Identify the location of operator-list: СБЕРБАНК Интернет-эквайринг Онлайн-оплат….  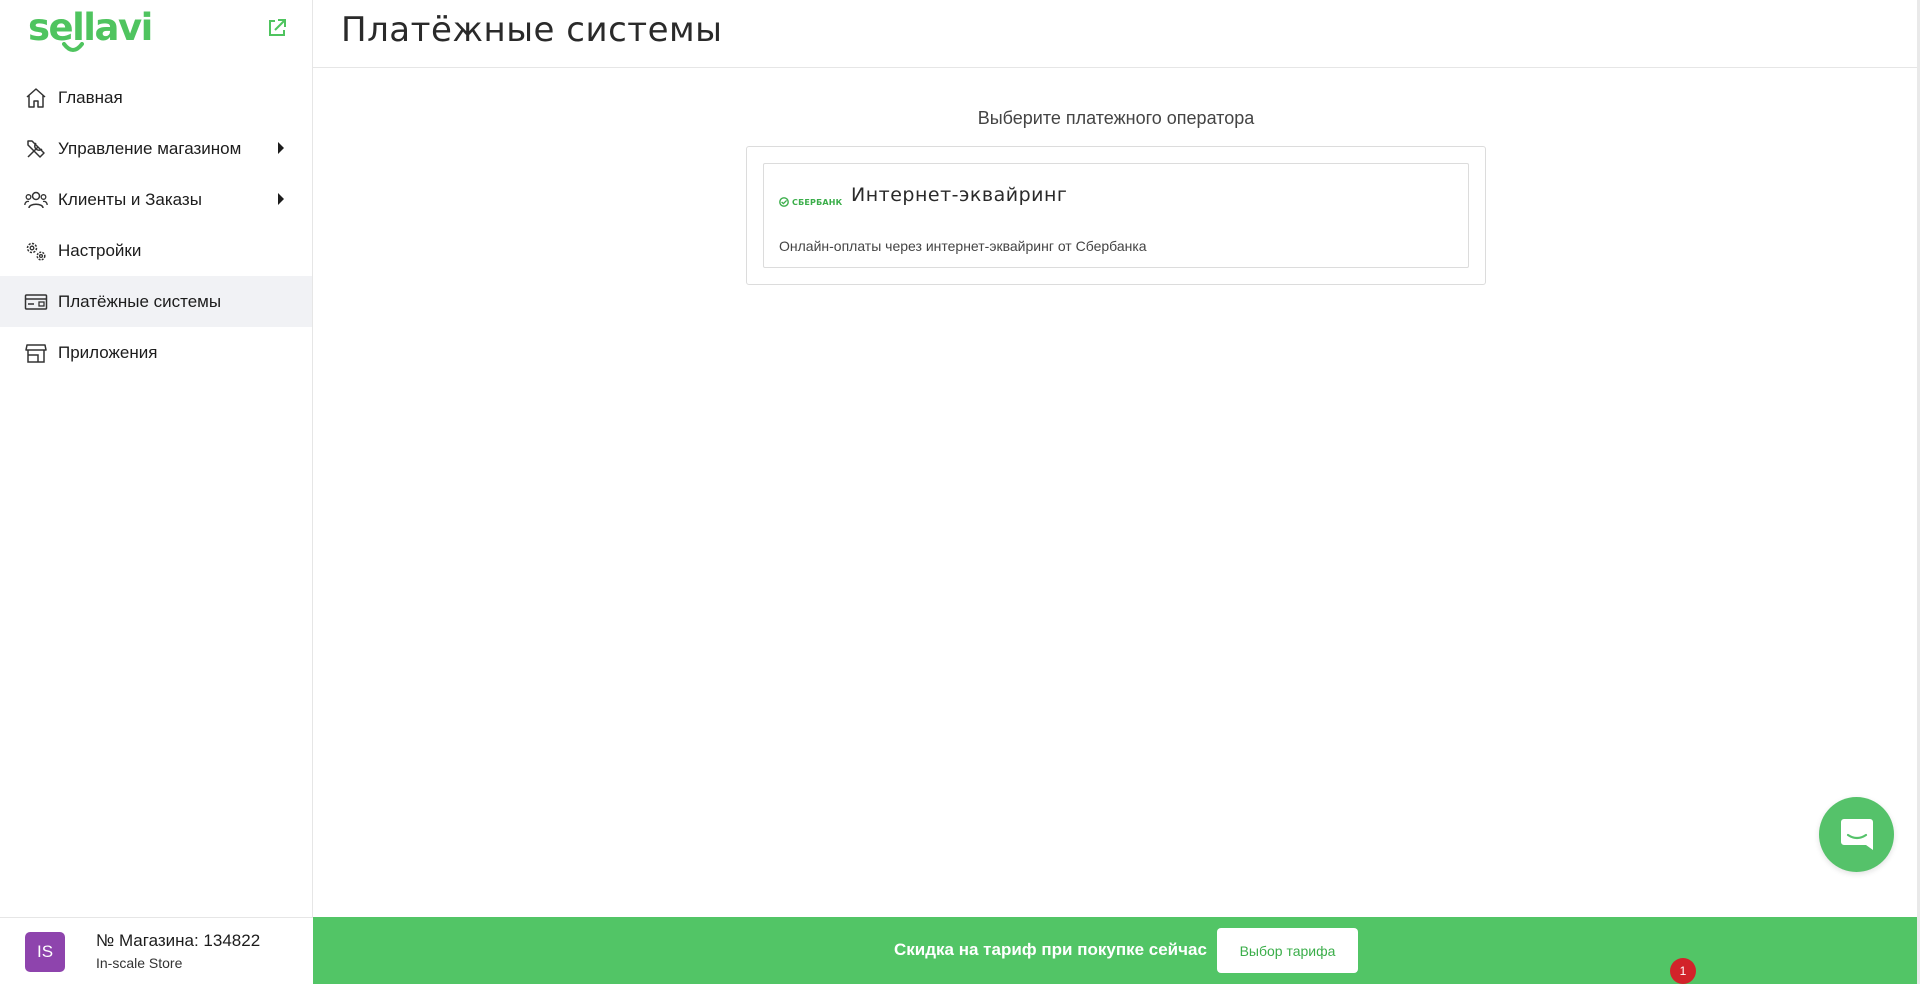
(1116, 215).